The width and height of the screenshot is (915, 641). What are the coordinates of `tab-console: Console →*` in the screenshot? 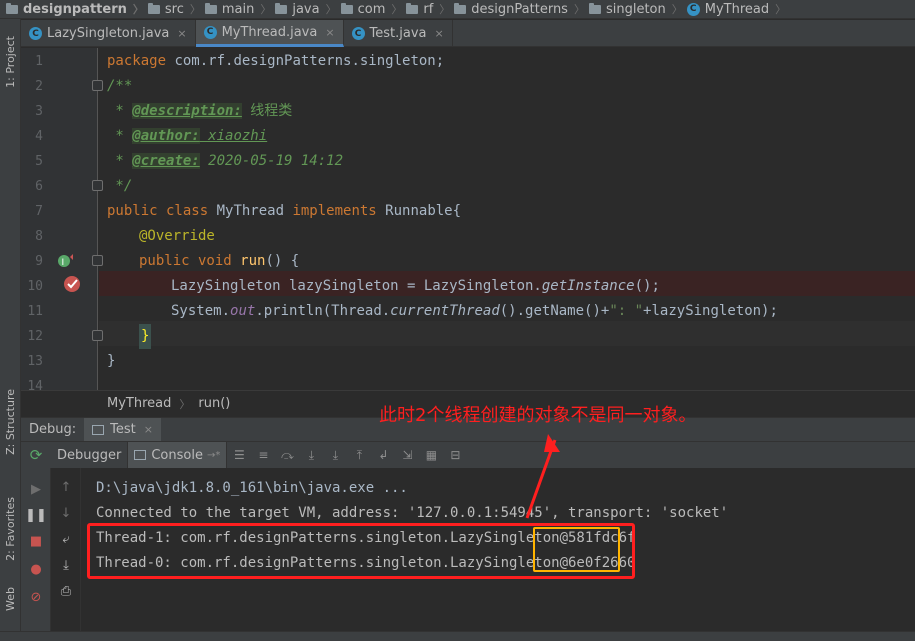 It's located at (178, 455).